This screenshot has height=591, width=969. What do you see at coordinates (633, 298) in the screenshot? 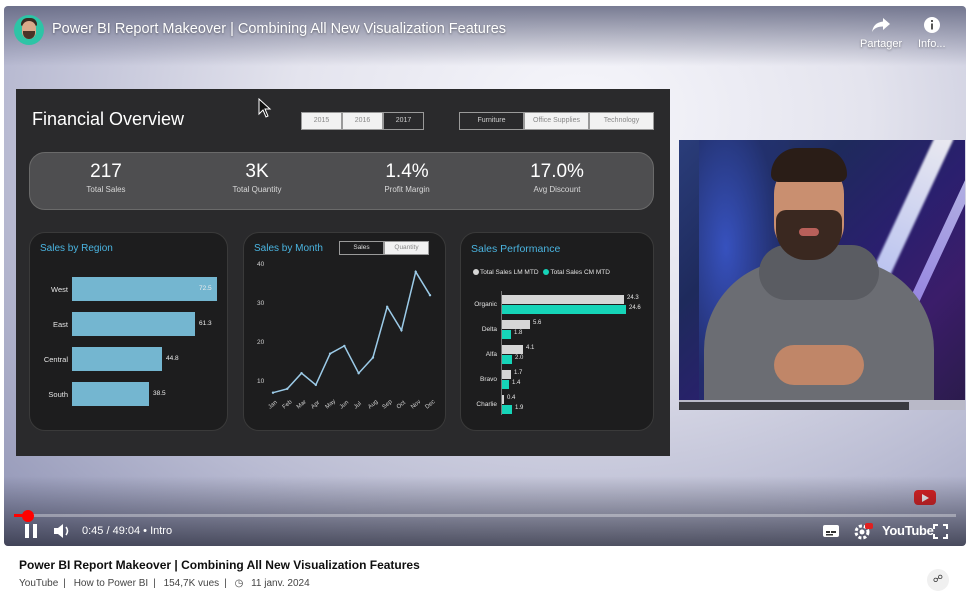
I see `perf-value-lm: 24.3` at bounding box center [633, 298].